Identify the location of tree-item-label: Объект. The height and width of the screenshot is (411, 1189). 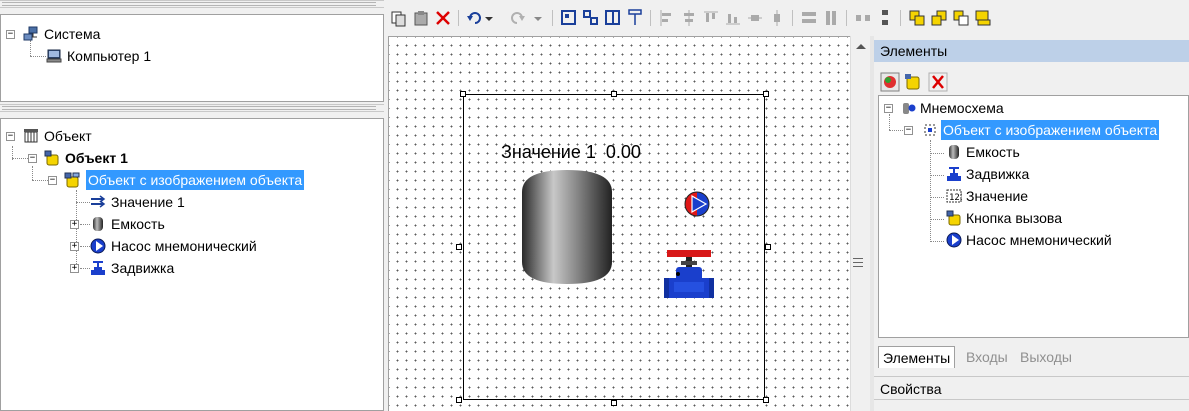
(68, 136).